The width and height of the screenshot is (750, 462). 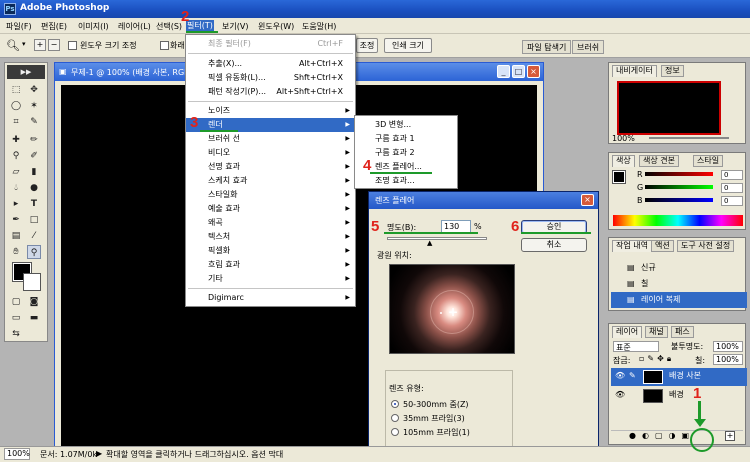 What do you see at coordinates (728, 359) in the screenshot?
I see `layer-fill-input: 100%` at bounding box center [728, 359].